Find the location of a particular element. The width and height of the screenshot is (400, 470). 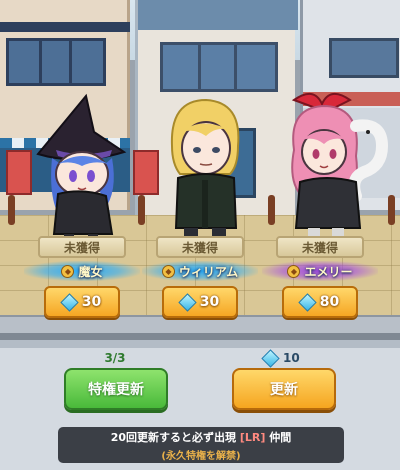

refresh-label: 更新 is located at coordinates (284, 390).